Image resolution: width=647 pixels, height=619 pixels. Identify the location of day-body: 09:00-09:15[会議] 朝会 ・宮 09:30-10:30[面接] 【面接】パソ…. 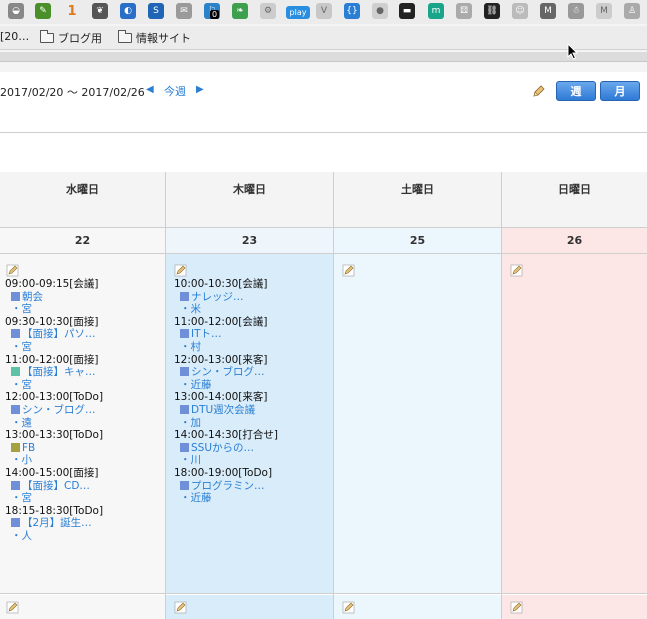
(82, 424).